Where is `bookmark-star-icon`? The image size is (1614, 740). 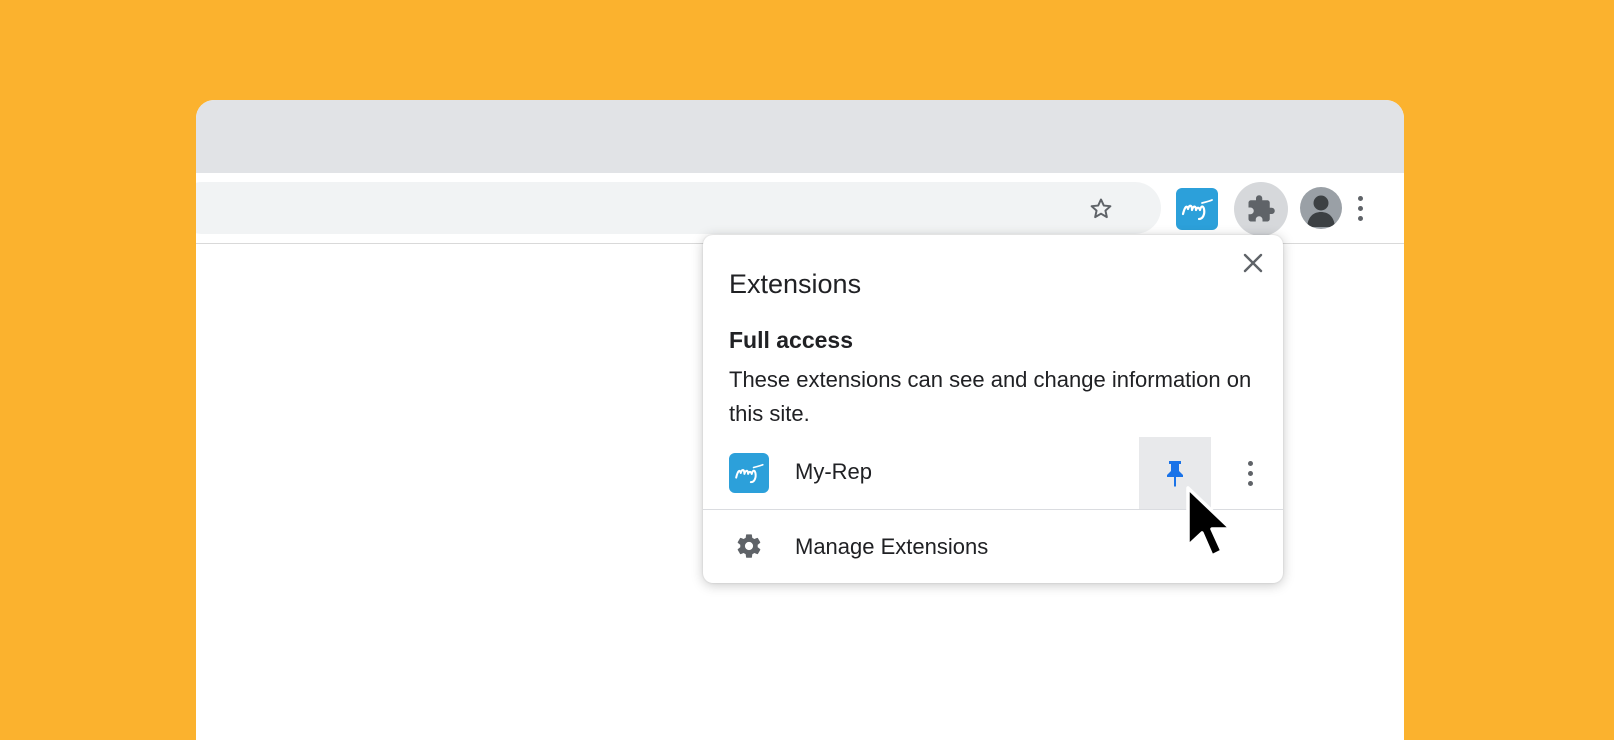
bookmark-star-icon is located at coordinates (1101, 209).